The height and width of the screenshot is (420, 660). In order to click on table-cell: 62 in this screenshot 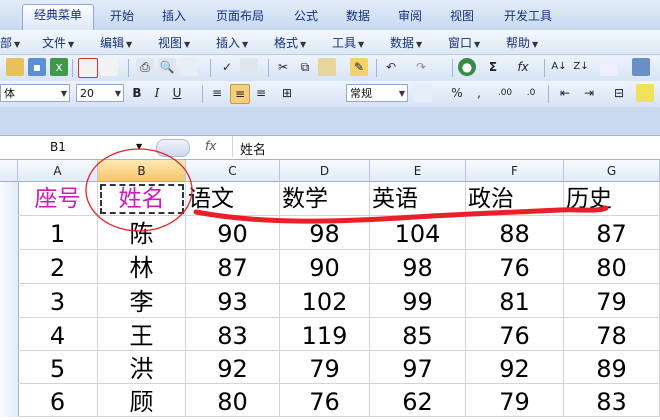, I will do `click(418, 400)`.